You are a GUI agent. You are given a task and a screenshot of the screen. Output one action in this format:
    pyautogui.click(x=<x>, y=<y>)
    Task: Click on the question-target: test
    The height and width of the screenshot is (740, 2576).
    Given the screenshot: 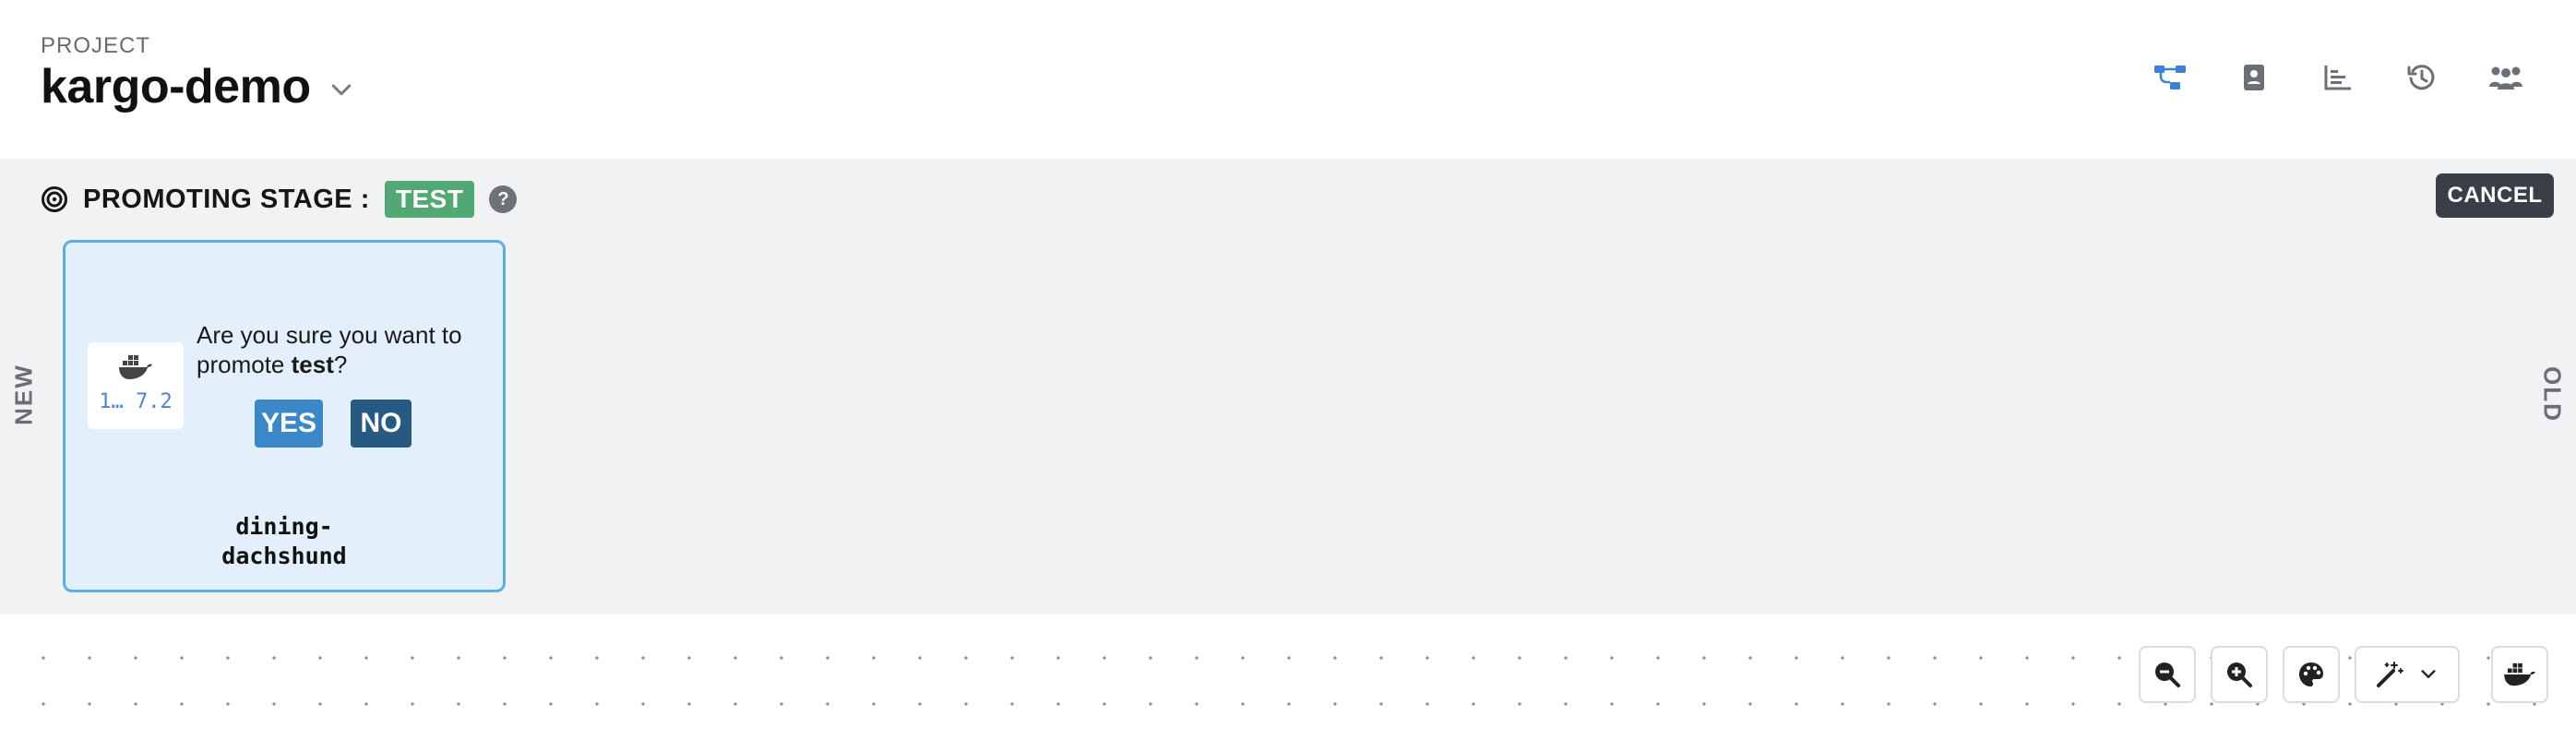 What is the action you would take?
    pyautogui.click(x=313, y=364)
    